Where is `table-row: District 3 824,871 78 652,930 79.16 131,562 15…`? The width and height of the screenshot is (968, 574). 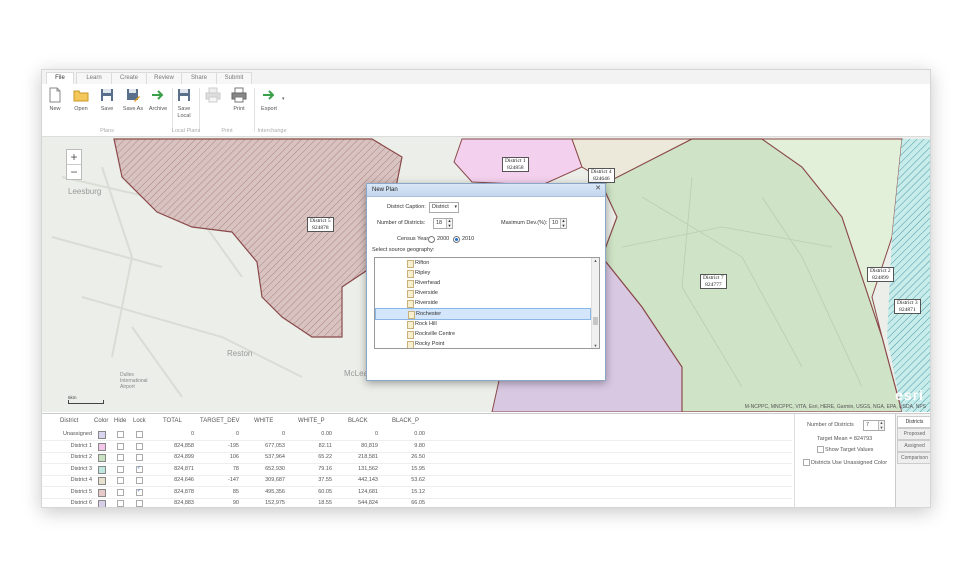
table-row: District 3 824,871 78 652,930 79.16 131,562 15… is located at coordinates (417, 470).